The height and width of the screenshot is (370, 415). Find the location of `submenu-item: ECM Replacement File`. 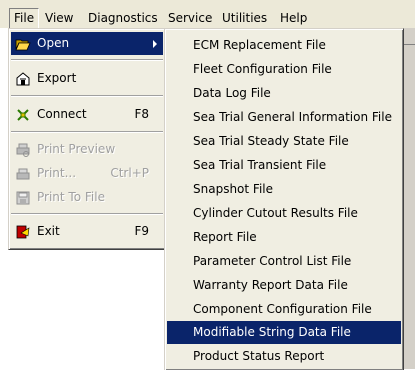

submenu-item: ECM Replacement File is located at coordinates (284, 45).